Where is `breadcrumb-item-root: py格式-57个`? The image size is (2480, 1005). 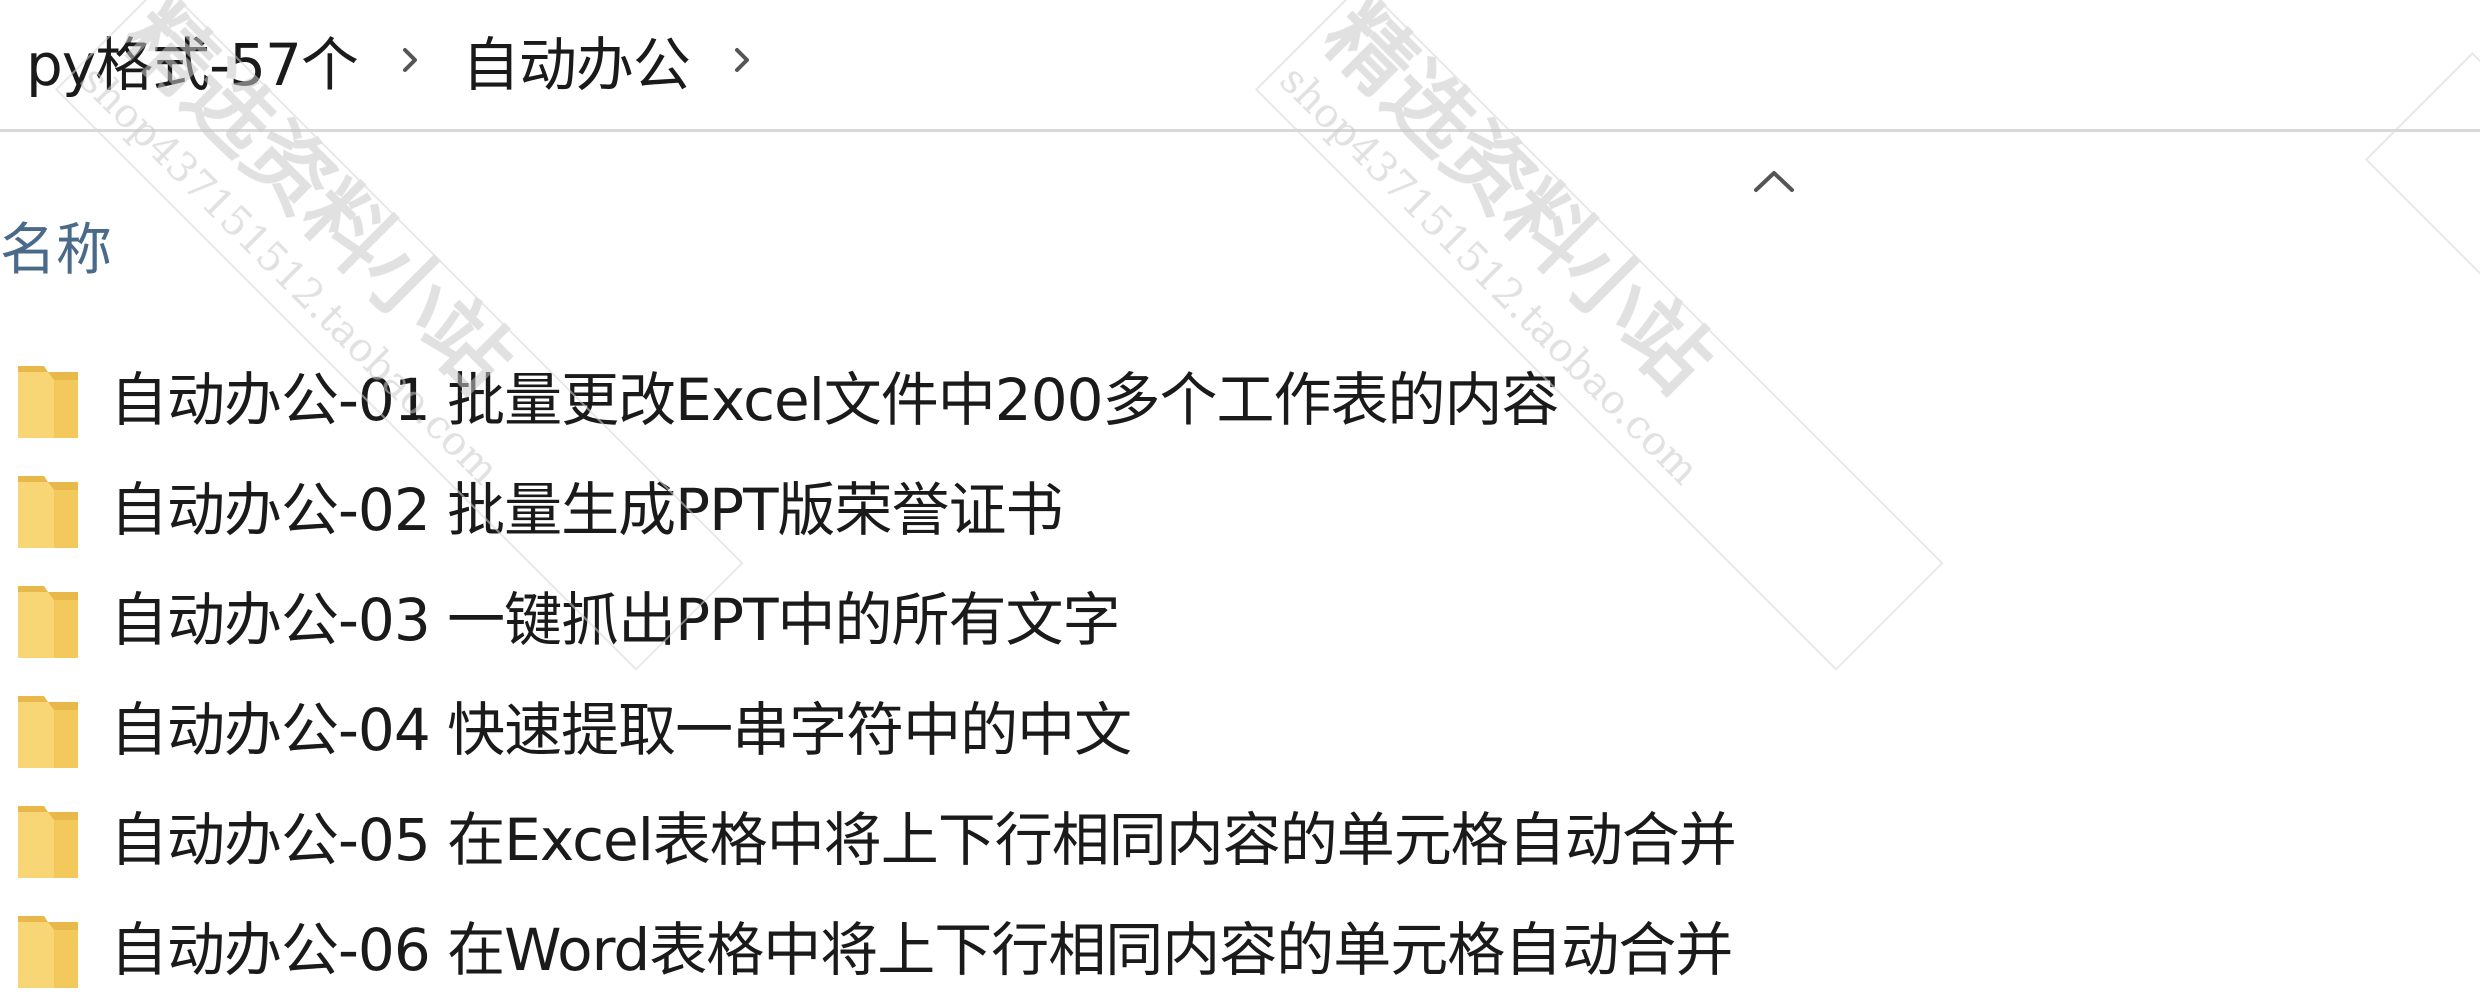
breadcrumb-item-root: py格式-57个 is located at coordinates (192, 60).